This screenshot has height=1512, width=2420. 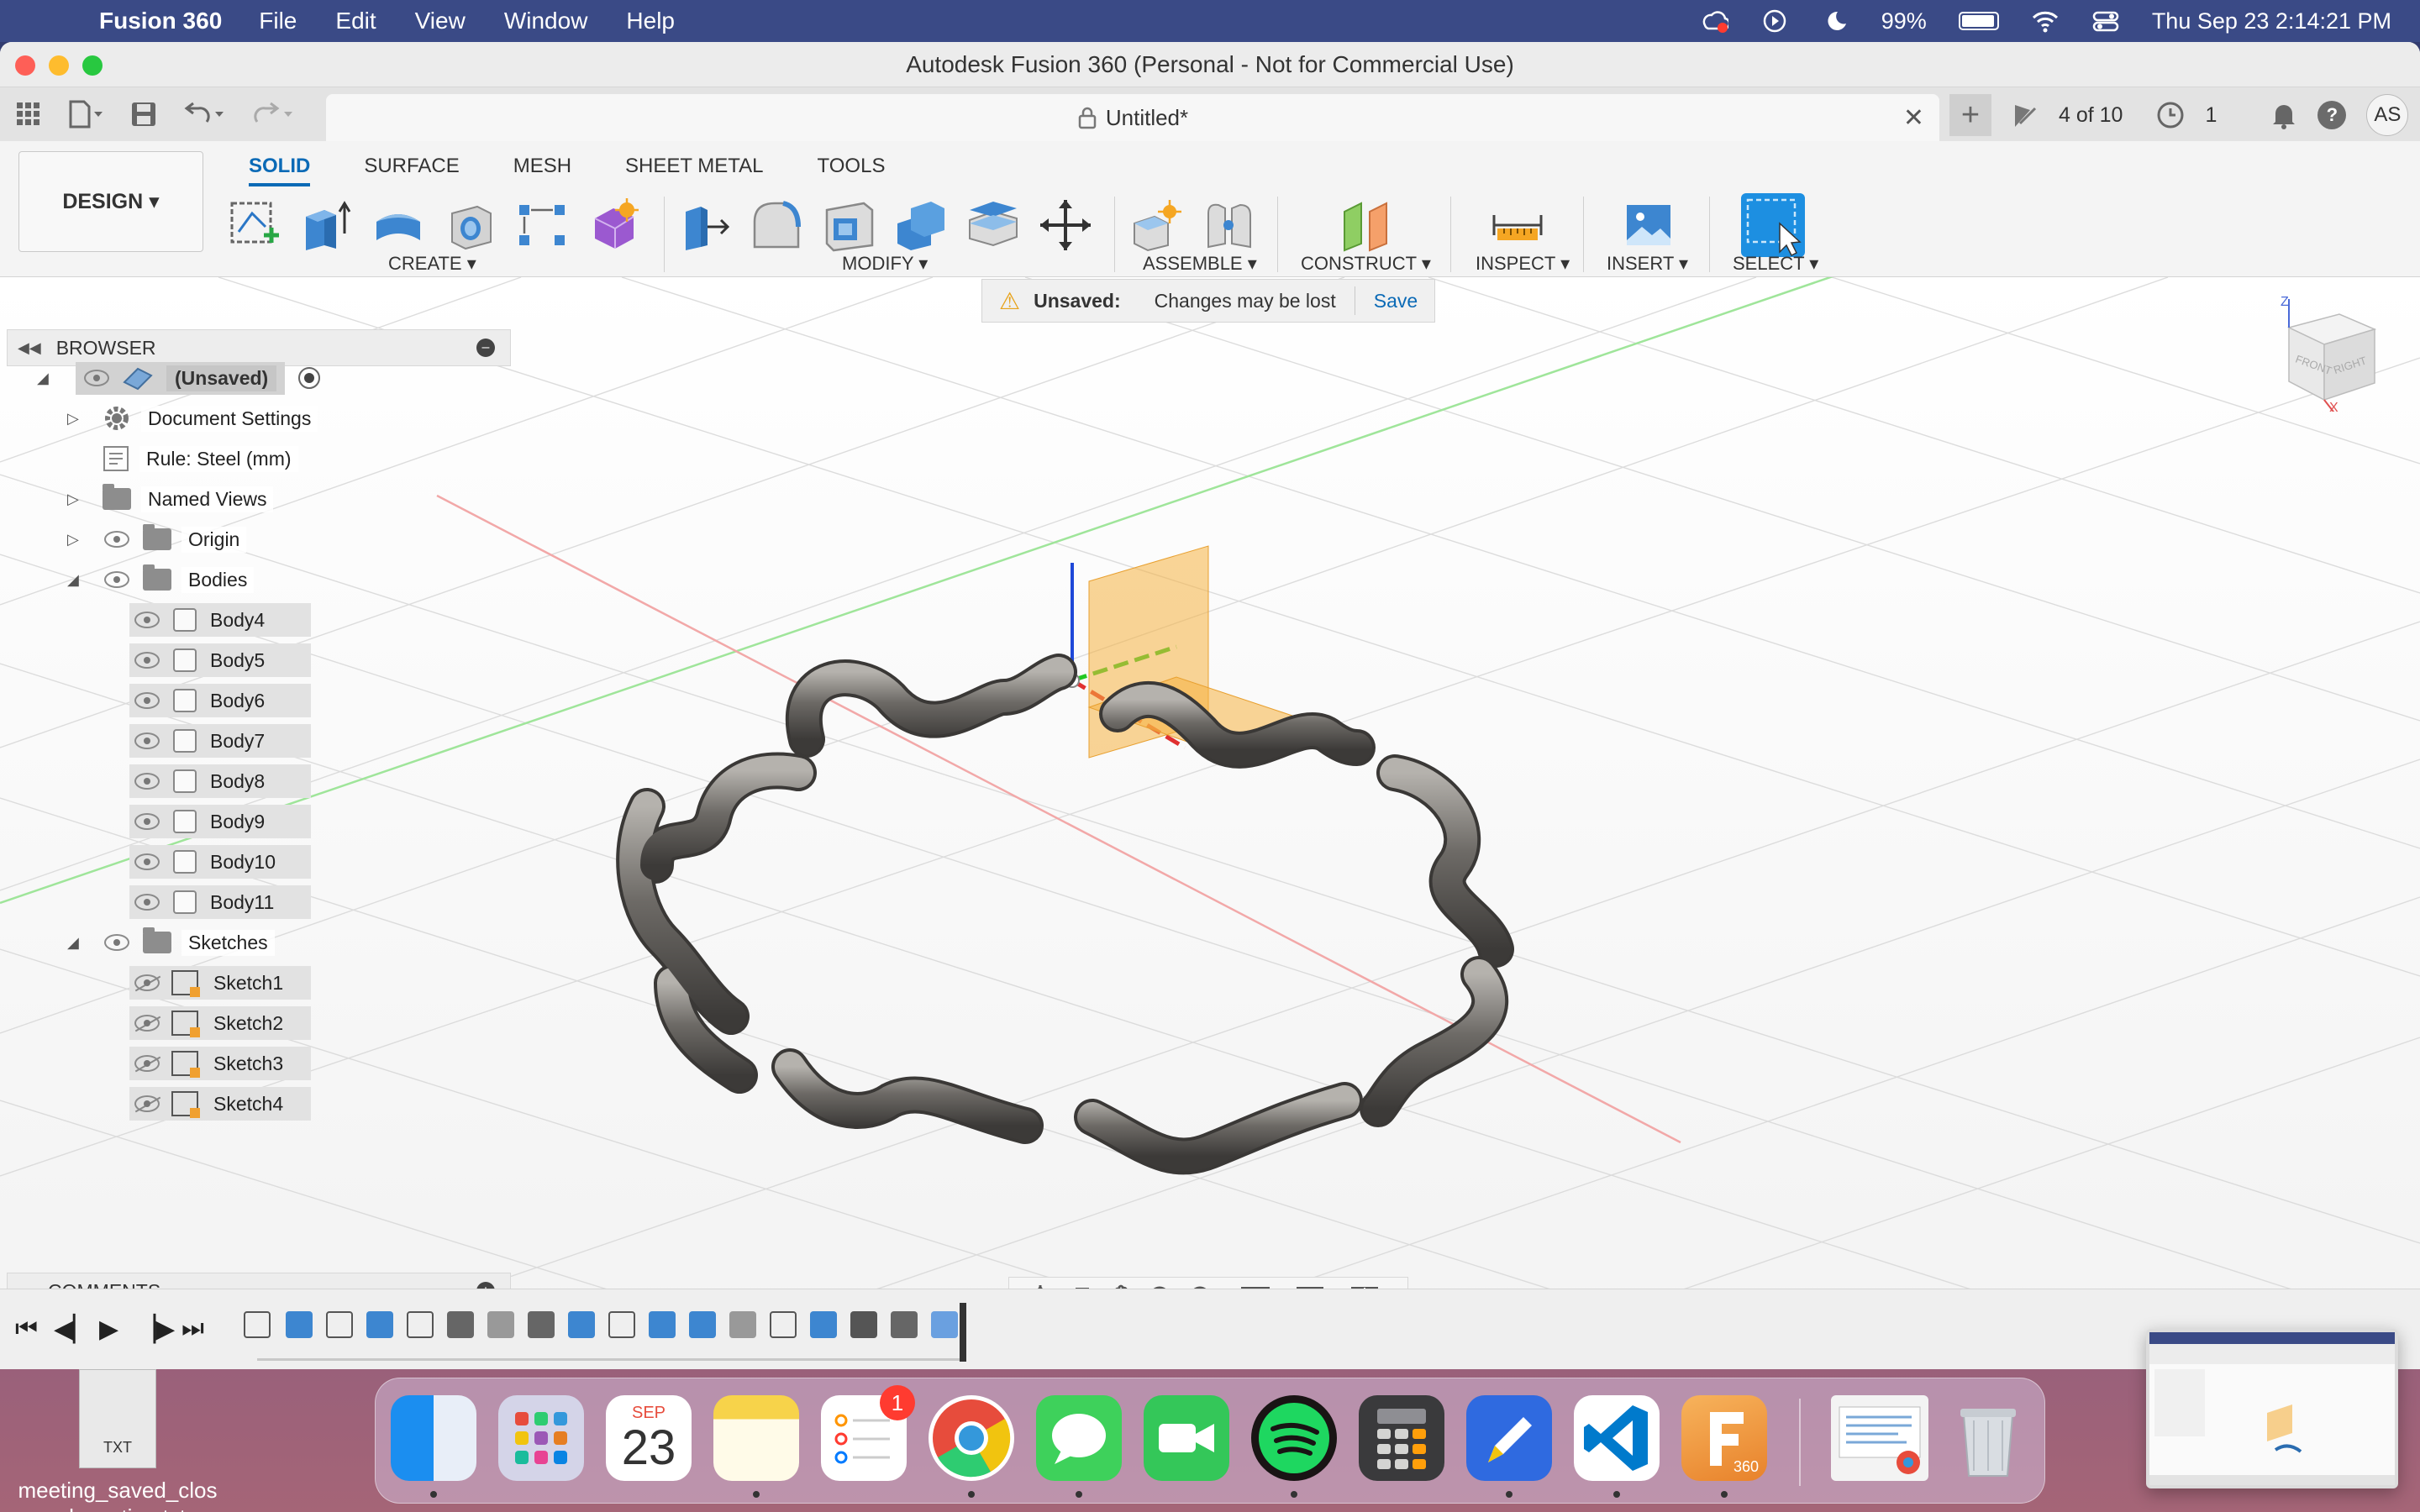 What do you see at coordinates (220, 902) in the screenshot?
I see `tree-body: Body11` at bounding box center [220, 902].